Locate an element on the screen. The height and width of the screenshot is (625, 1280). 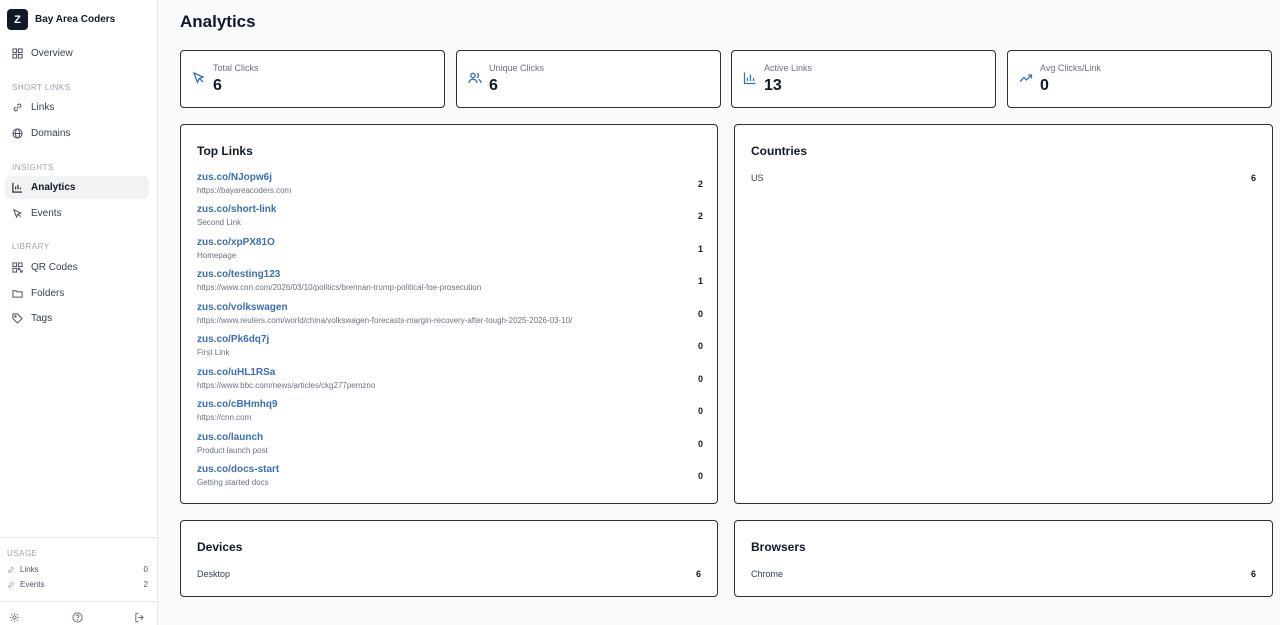
short-link: zus.co/NJopw6j is located at coordinates (234, 177).